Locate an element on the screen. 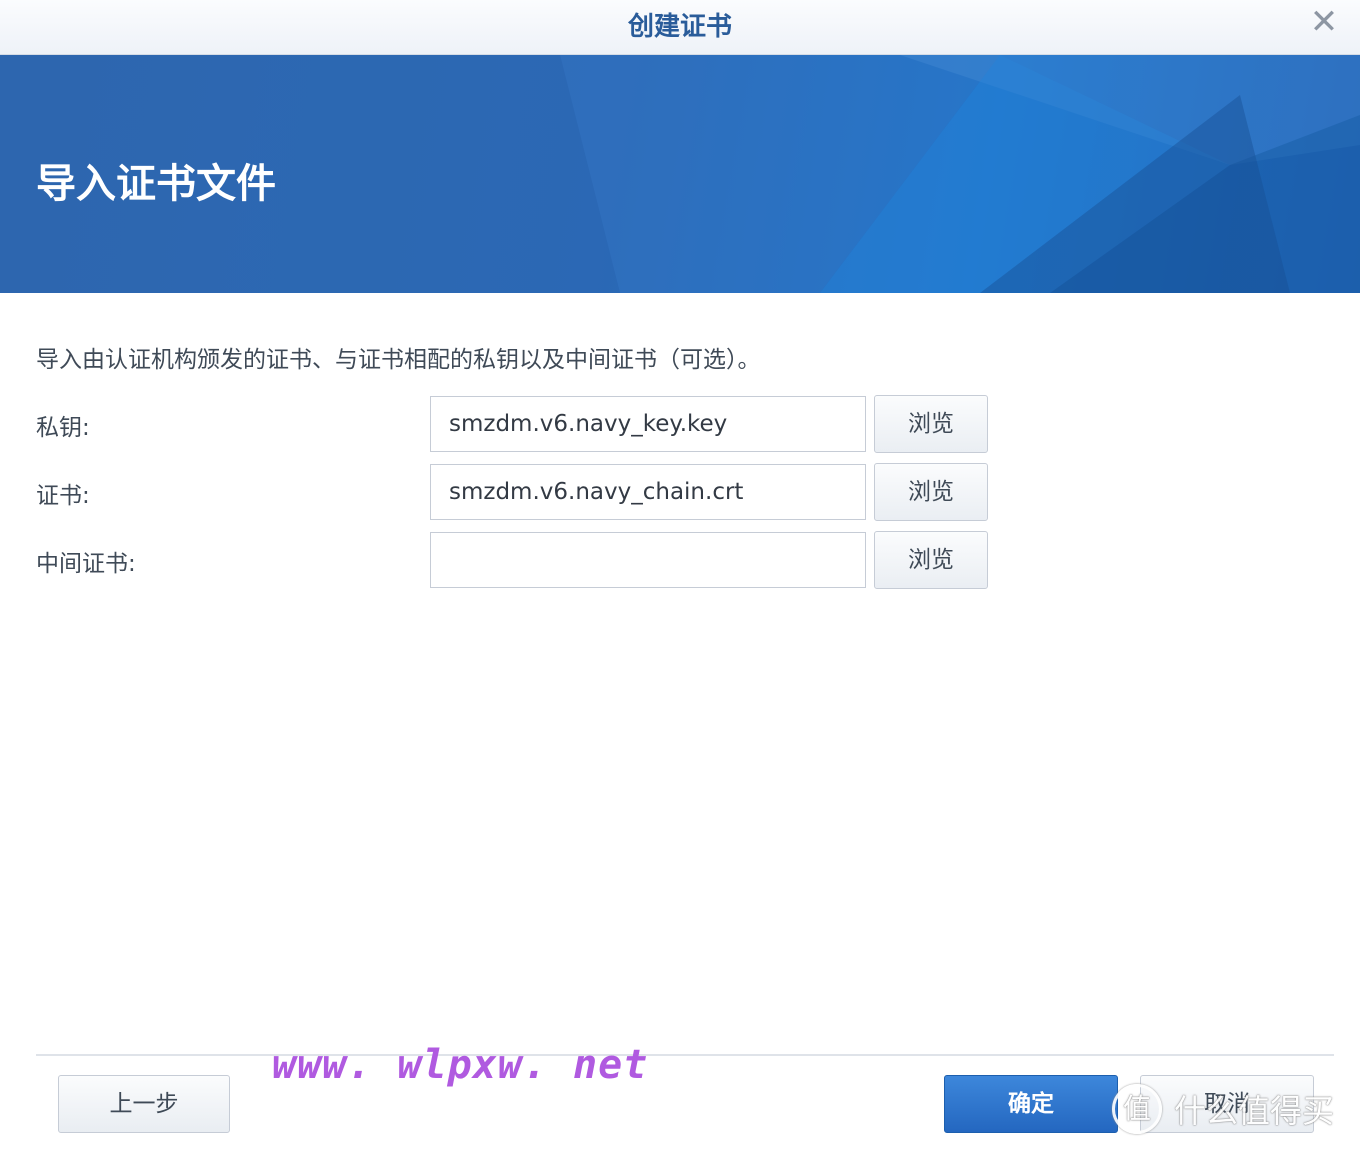 The width and height of the screenshot is (1360, 1150). window-title: 创建证书 is located at coordinates (679, 27).